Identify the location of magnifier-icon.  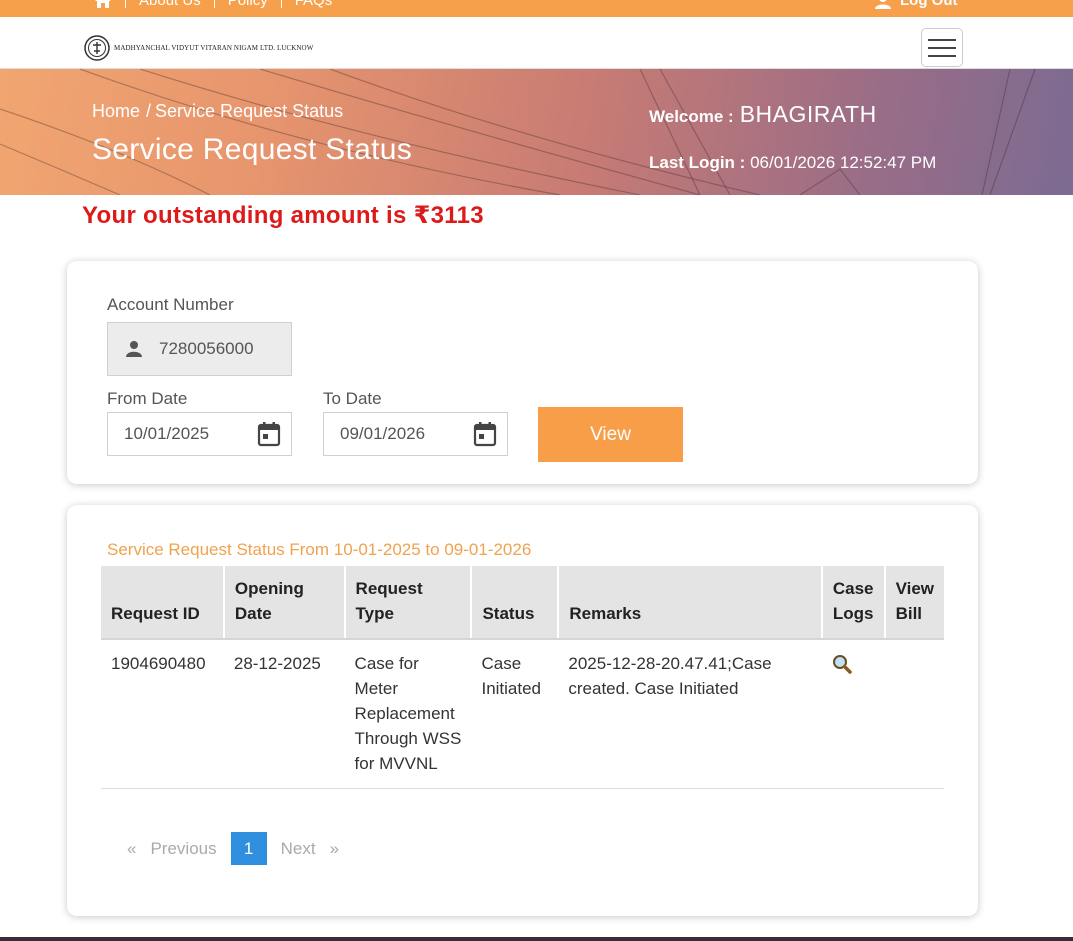
(842, 664).